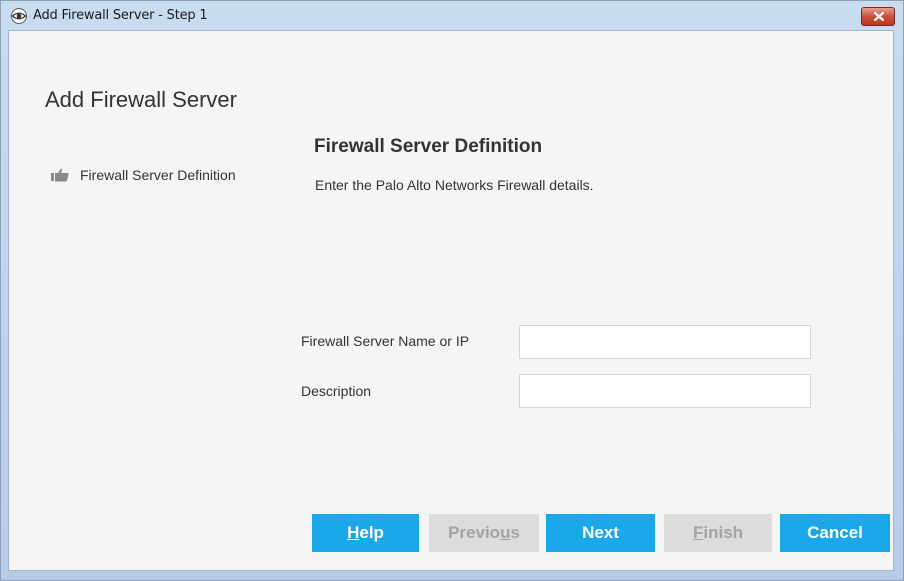  I want to click on firewall-server-name-input, so click(665, 342).